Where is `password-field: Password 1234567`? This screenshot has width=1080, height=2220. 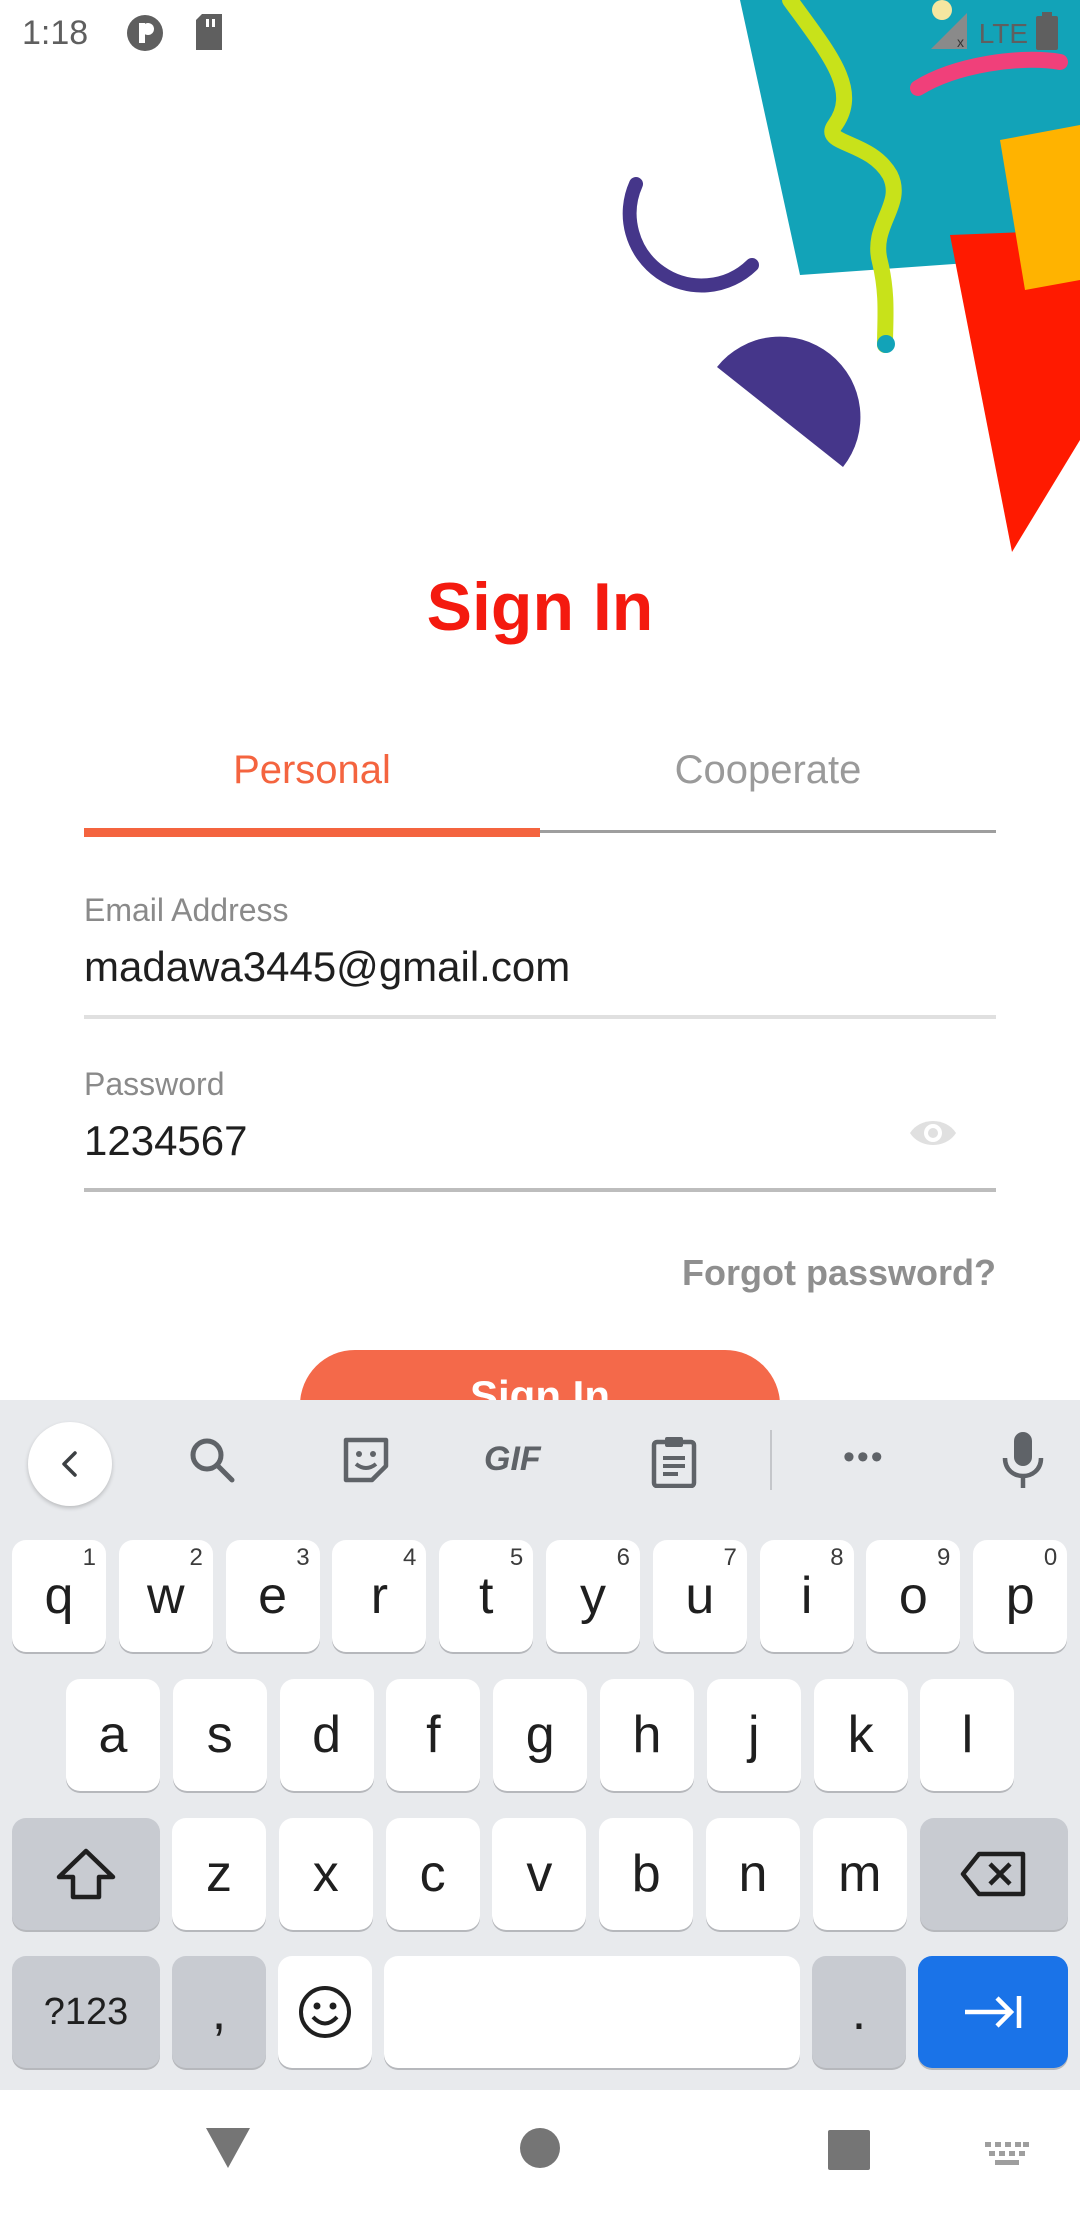
password-field: Password 1234567 is located at coordinates (540, 1131).